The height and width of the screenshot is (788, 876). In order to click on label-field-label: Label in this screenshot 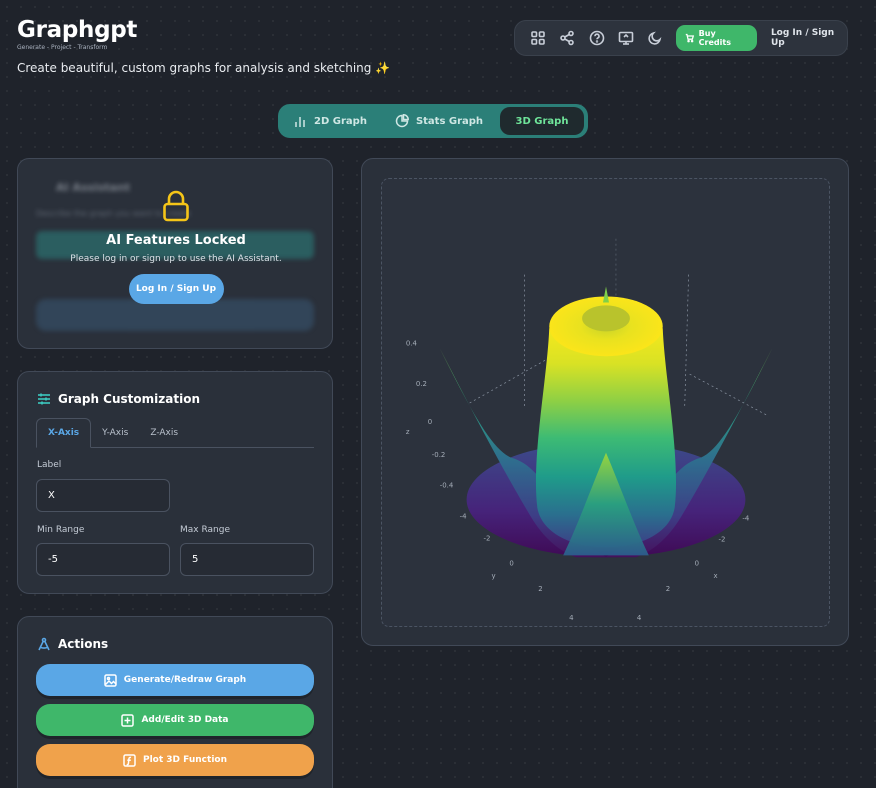, I will do `click(49, 465)`.